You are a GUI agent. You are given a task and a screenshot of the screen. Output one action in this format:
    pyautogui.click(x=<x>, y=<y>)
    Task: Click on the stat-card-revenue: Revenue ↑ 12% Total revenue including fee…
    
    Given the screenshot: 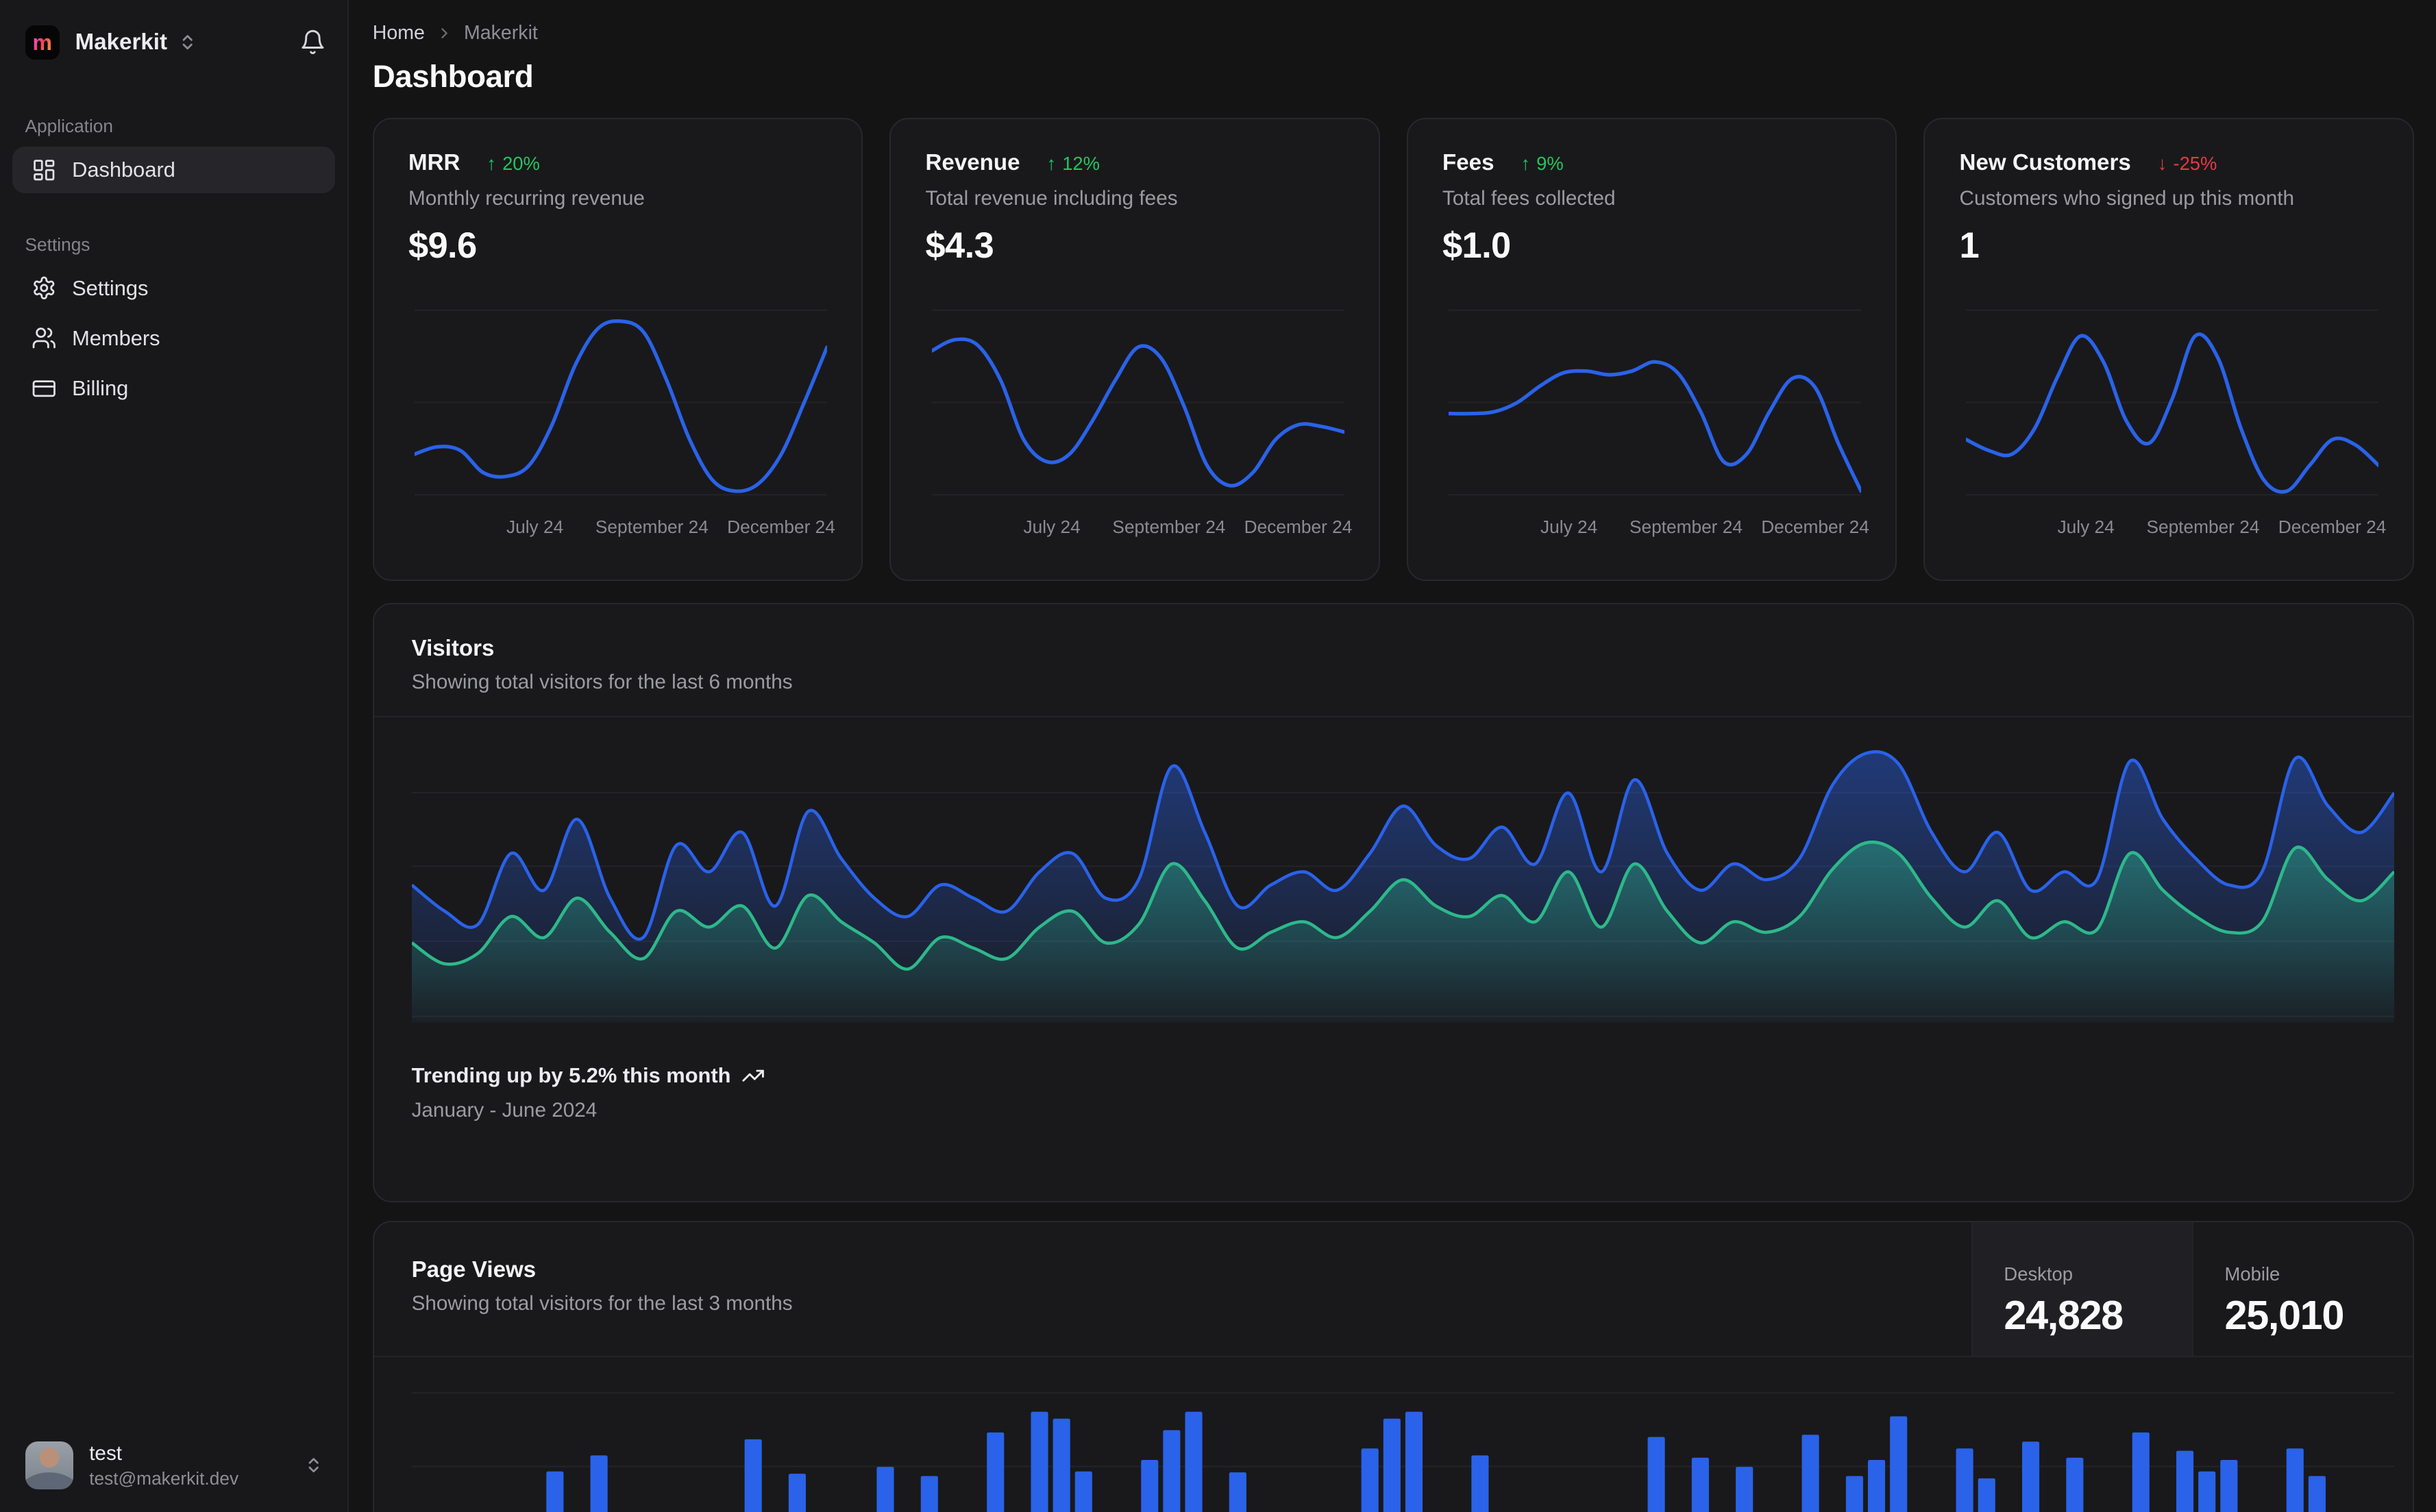 What is the action you would take?
    pyautogui.click(x=1134, y=349)
    